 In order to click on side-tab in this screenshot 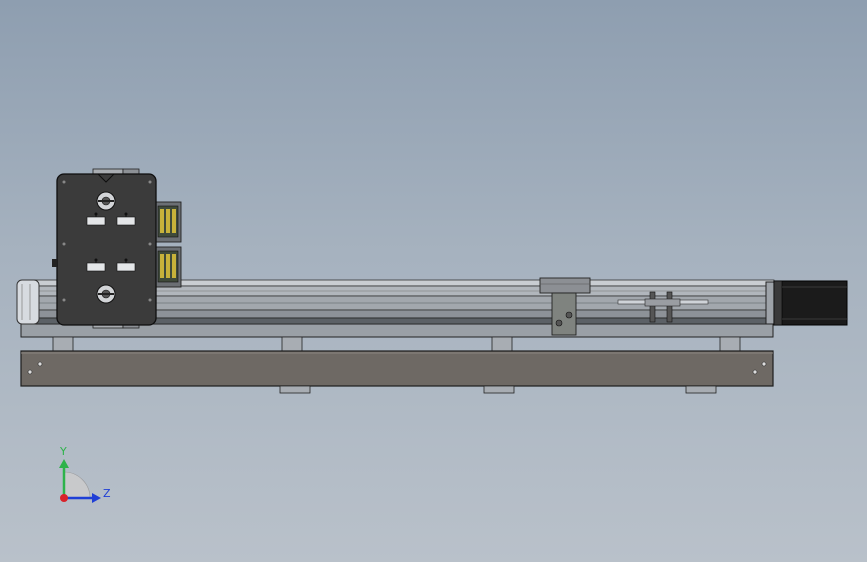, I will do `click(54, 263)`.